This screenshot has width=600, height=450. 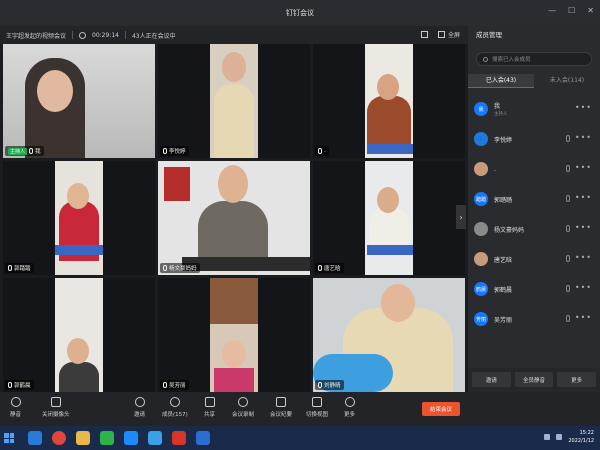 I want to click on member-name: 杨文豪妈妈, so click(x=509, y=230).